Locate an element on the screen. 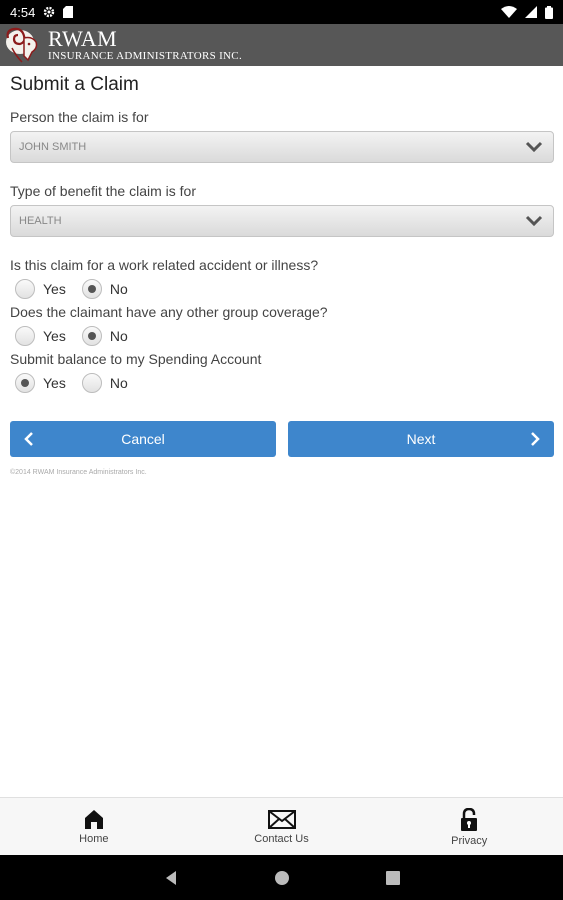 Image resolution: width=563 pixels, height=900 pixels. cancel-button: Cancel is located at coordinates (143, 439).